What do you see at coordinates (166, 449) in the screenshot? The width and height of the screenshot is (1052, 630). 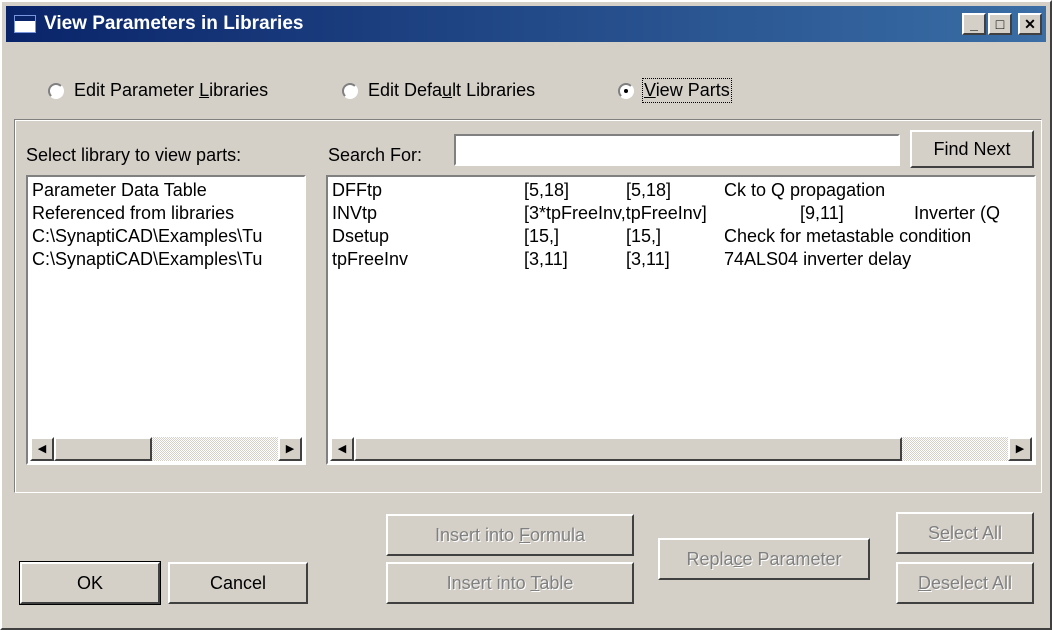 I see `library-horizontal-scrollbar: ◀ ▶` at bounding box center [166, 449].